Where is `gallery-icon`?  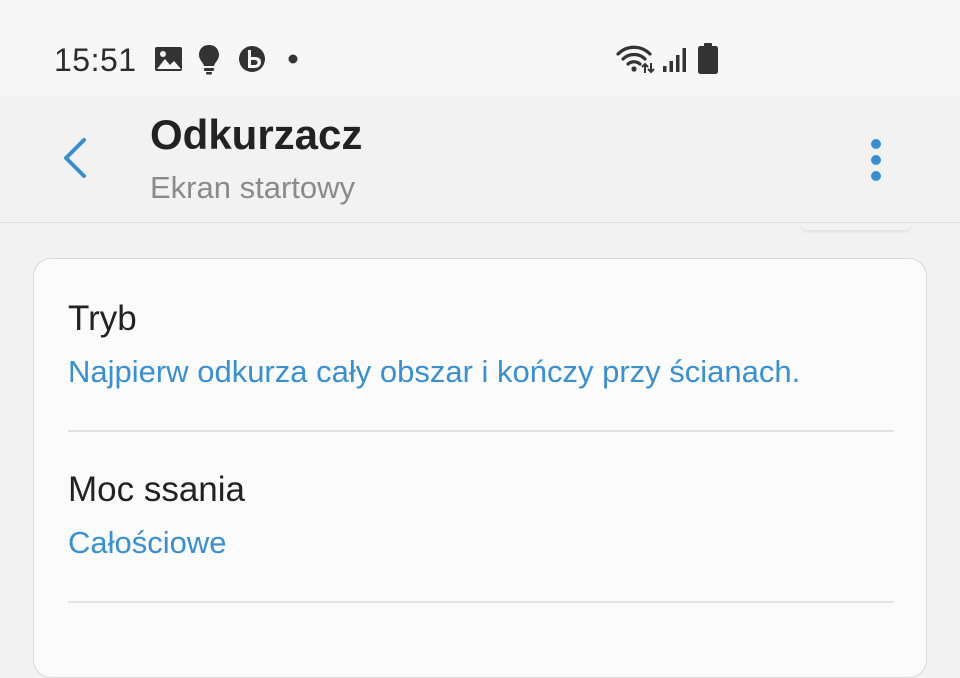
gallery-icon is located at coordinates (169, 59).